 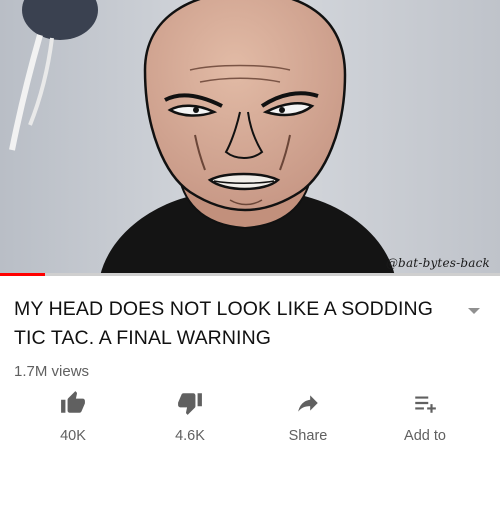 I want to click on expand-description-icon, so click(x=474, y=311).